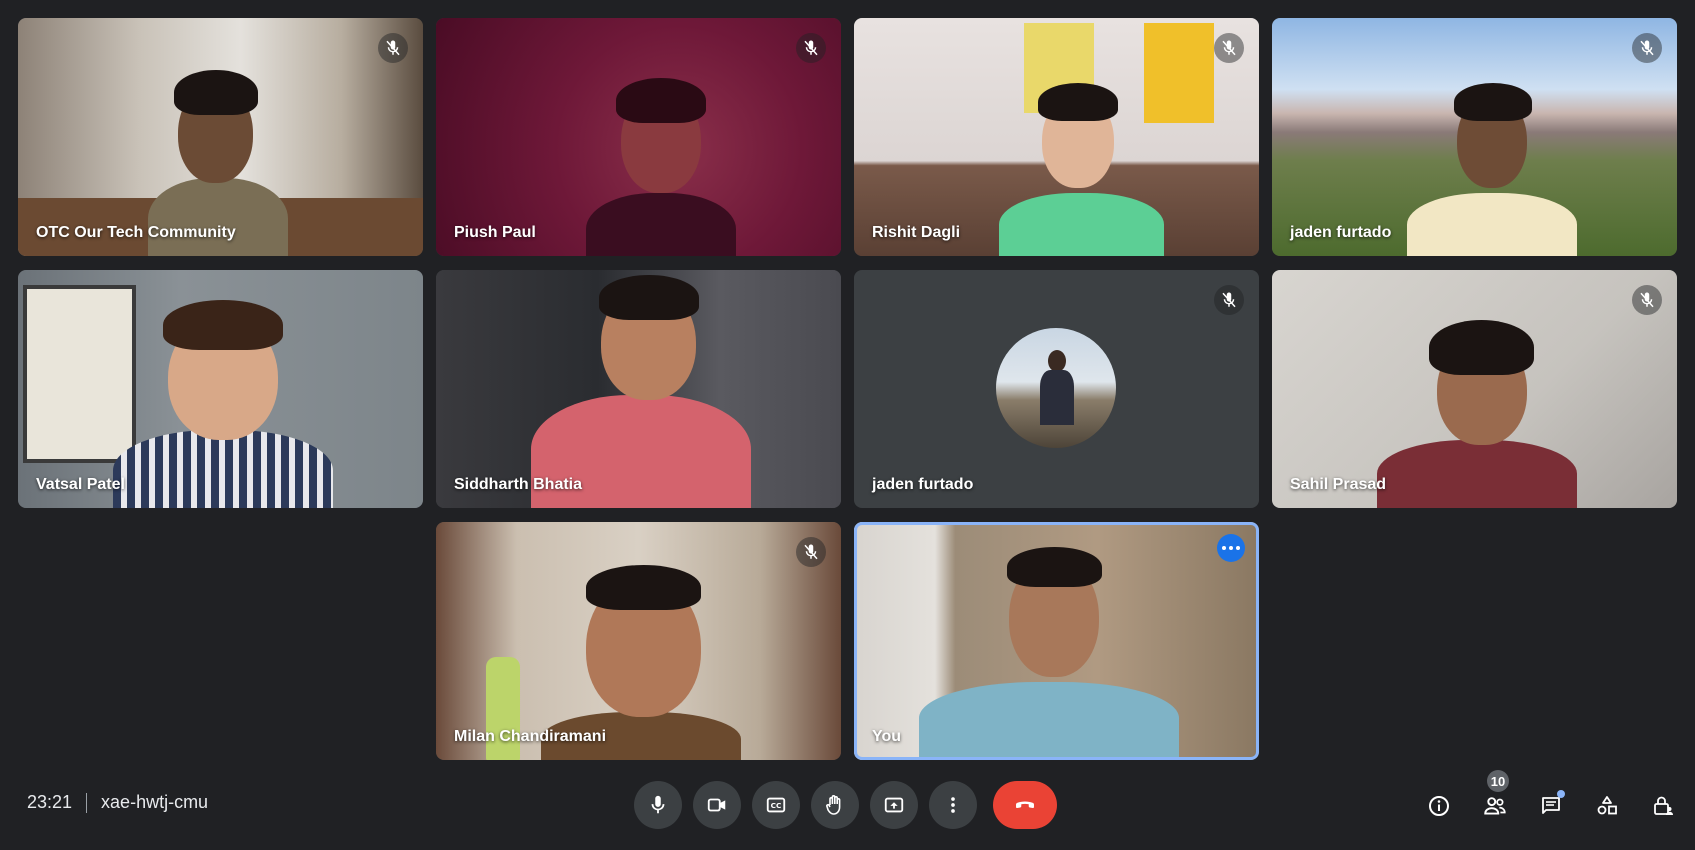  I want to click on activities-icon, so click(1607, 805).